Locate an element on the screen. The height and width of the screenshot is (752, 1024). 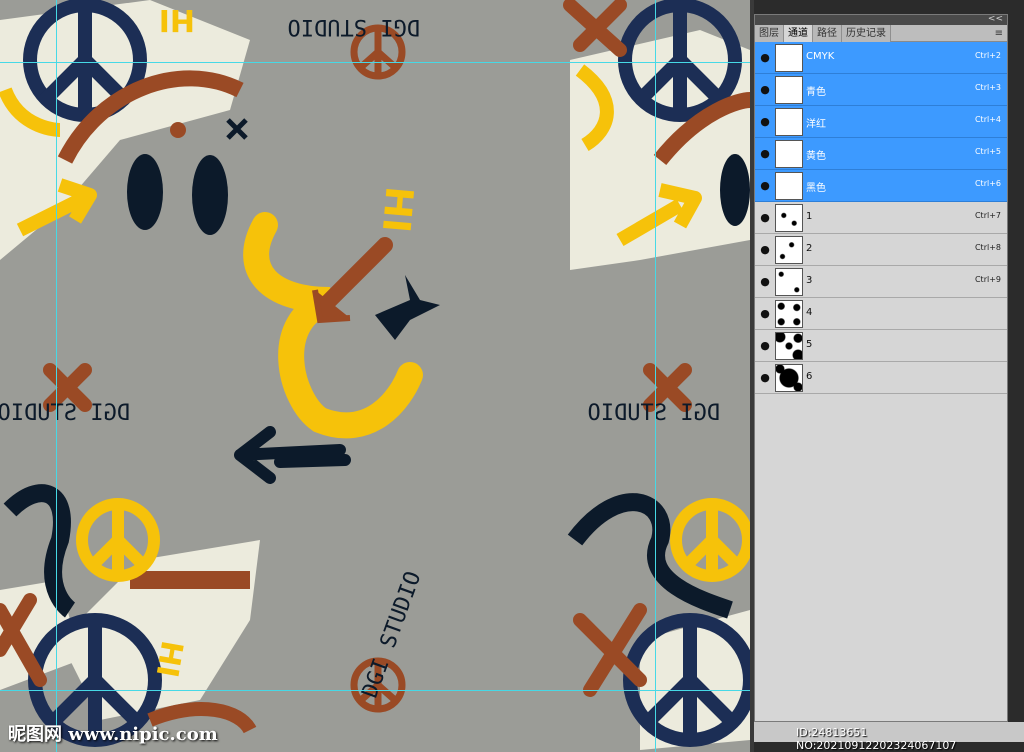
tab-history: 历史记录 is located at coordinates (866, 33).